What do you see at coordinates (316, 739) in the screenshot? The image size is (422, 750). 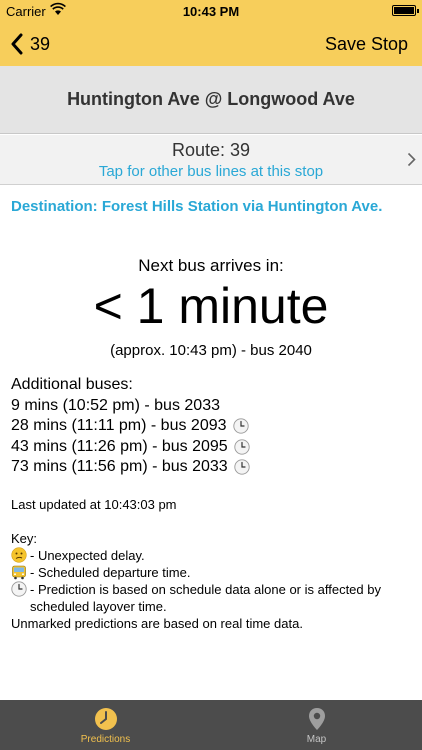 I see `tab-map-label: Map` at bounding box center [316, 739].